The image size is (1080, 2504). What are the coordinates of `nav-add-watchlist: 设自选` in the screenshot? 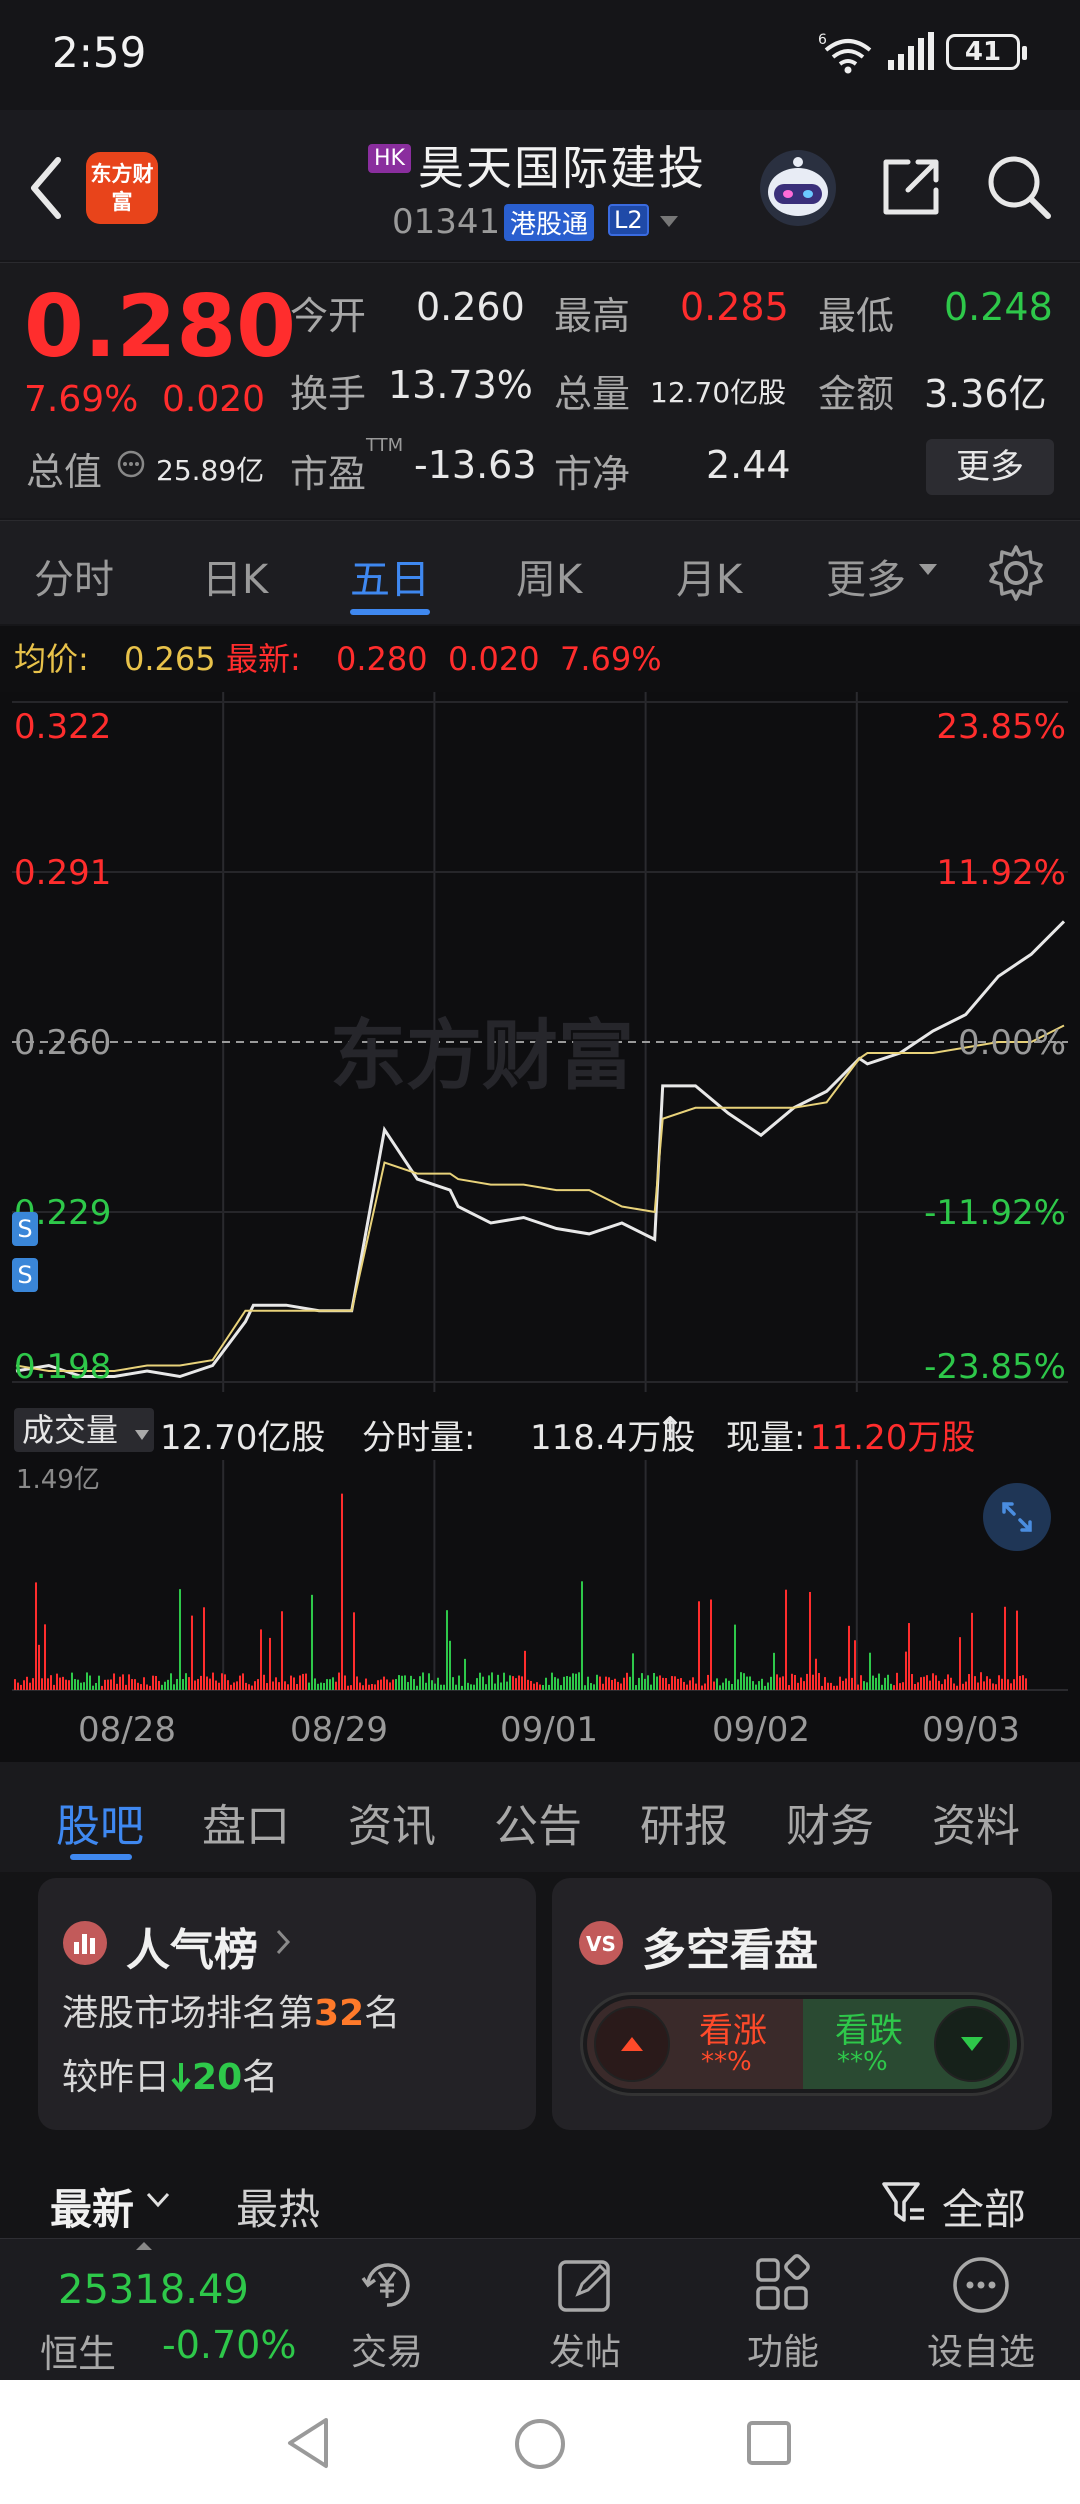 It's located at (981, 2314).